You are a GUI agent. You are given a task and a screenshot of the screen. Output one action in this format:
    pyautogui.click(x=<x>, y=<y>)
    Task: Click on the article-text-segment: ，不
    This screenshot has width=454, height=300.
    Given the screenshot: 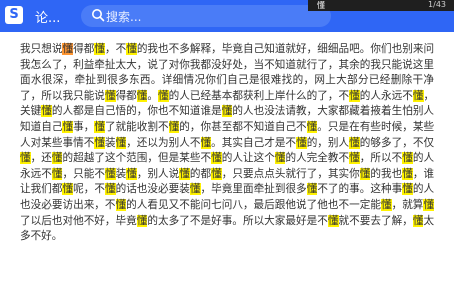 What is the action you would take?
    pyautogui.click(x=115, y=49)
    